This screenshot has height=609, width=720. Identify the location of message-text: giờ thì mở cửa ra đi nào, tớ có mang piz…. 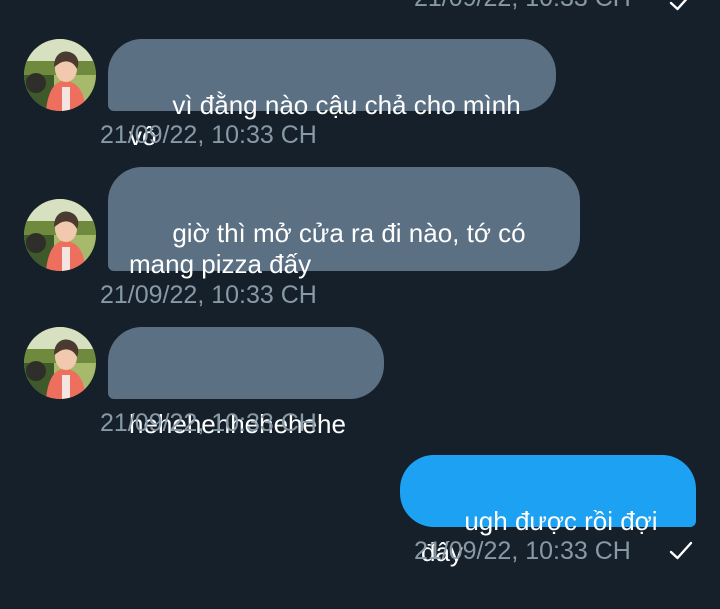
(327, 248).